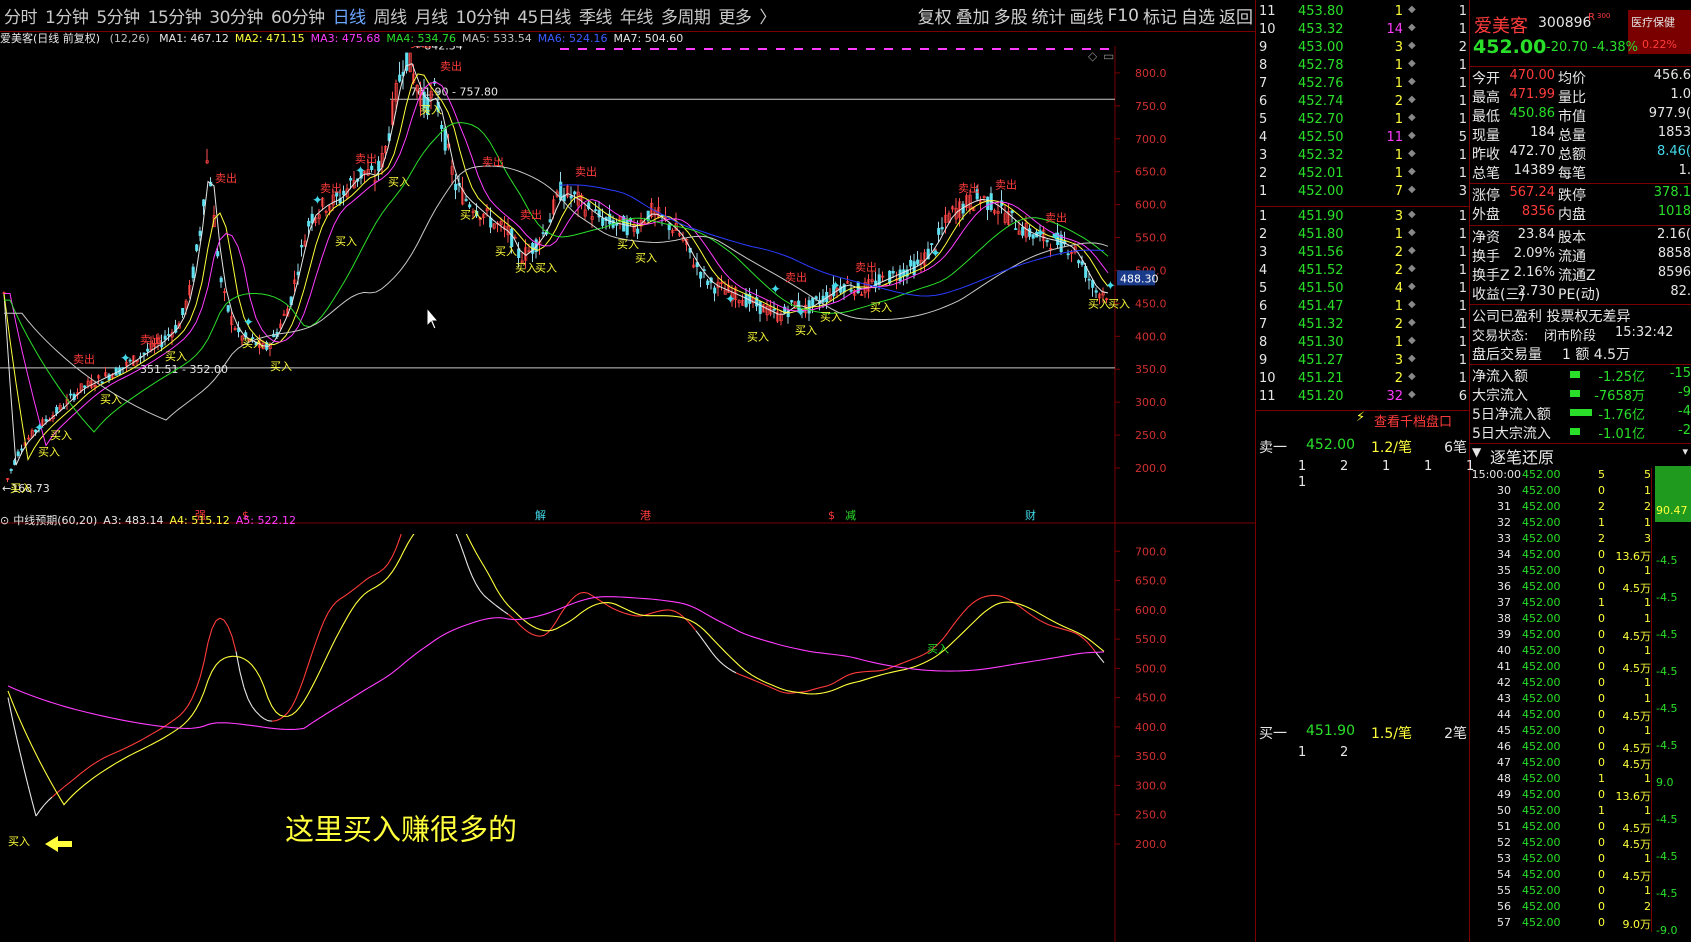  I want to click on period-tab-4: 30分钟, so click(236, 15).